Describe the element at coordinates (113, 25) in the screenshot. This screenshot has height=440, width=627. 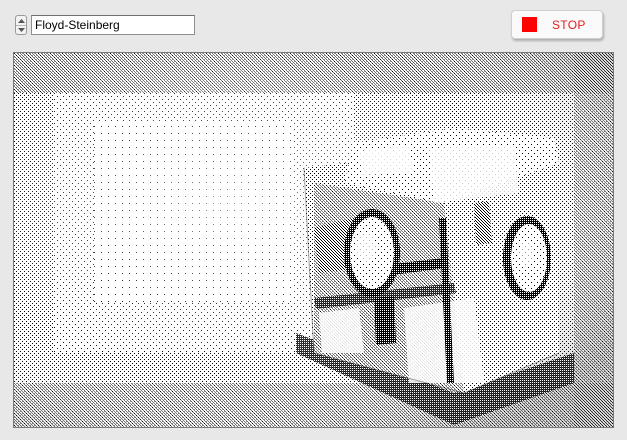
I see `dither-algorithm-field: Floyd-Steinberg` at that location.